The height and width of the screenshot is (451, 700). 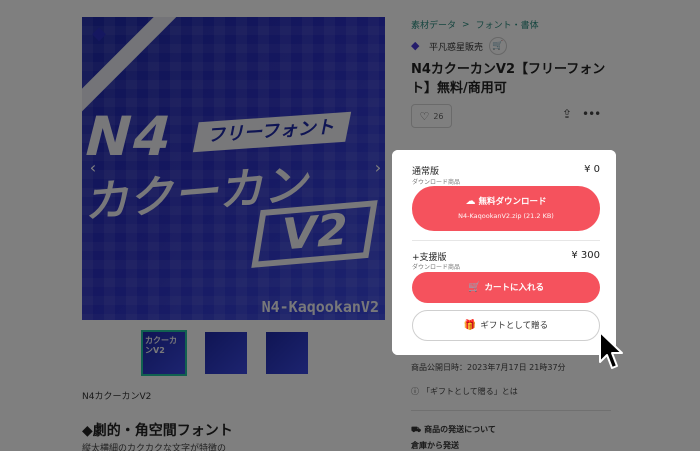 What do you see at coordinates (320, 307) in the screenshot?
I see `banner-footer-text: N4-KaqookanV2` at bounding box center [320, 307].